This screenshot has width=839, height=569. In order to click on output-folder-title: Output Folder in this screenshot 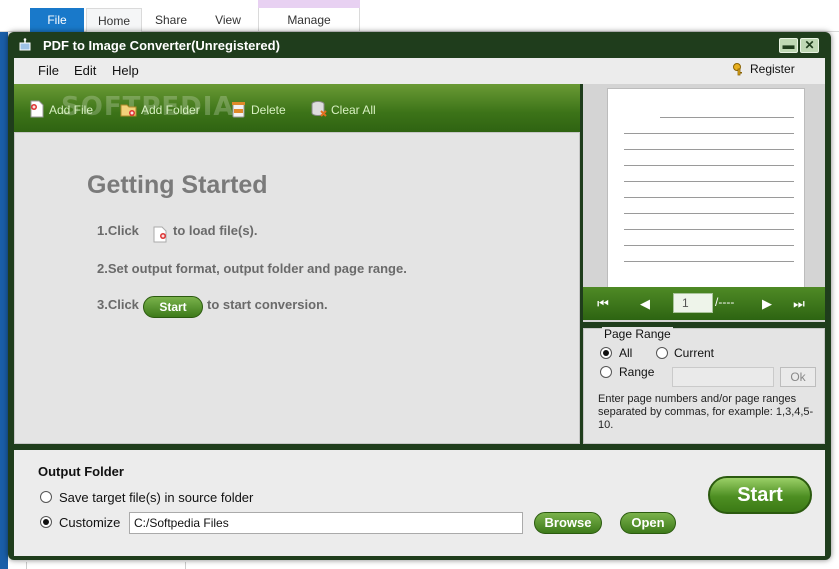, I will do `click(81, 471)`.